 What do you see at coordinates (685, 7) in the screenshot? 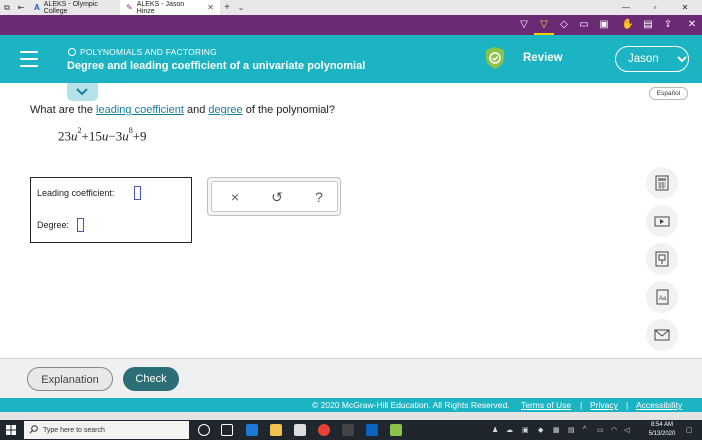
I see `close-window-icon: ✕` at bounding box center [685, 7].